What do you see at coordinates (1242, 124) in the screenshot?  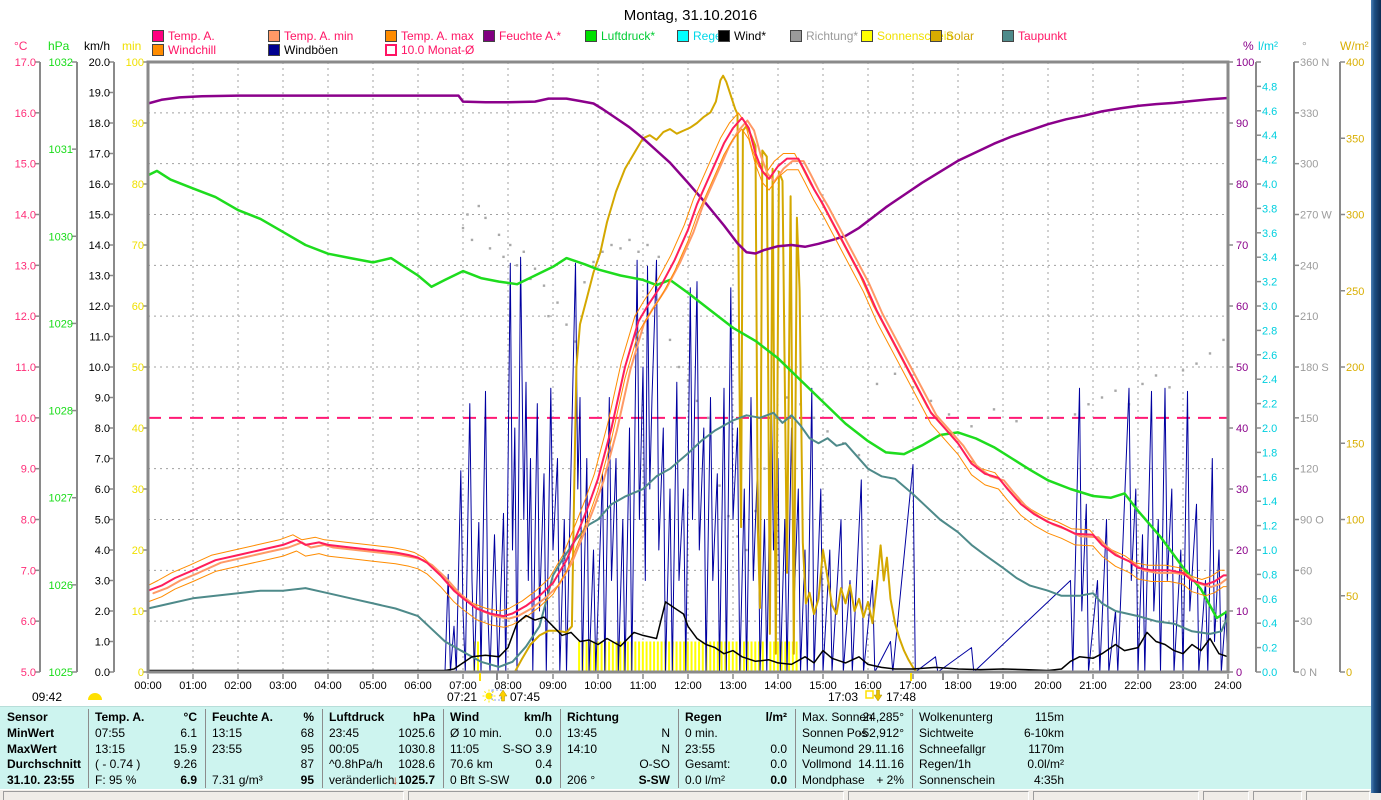 I see `axis-label: 90` at bounding box center [1242, 124].